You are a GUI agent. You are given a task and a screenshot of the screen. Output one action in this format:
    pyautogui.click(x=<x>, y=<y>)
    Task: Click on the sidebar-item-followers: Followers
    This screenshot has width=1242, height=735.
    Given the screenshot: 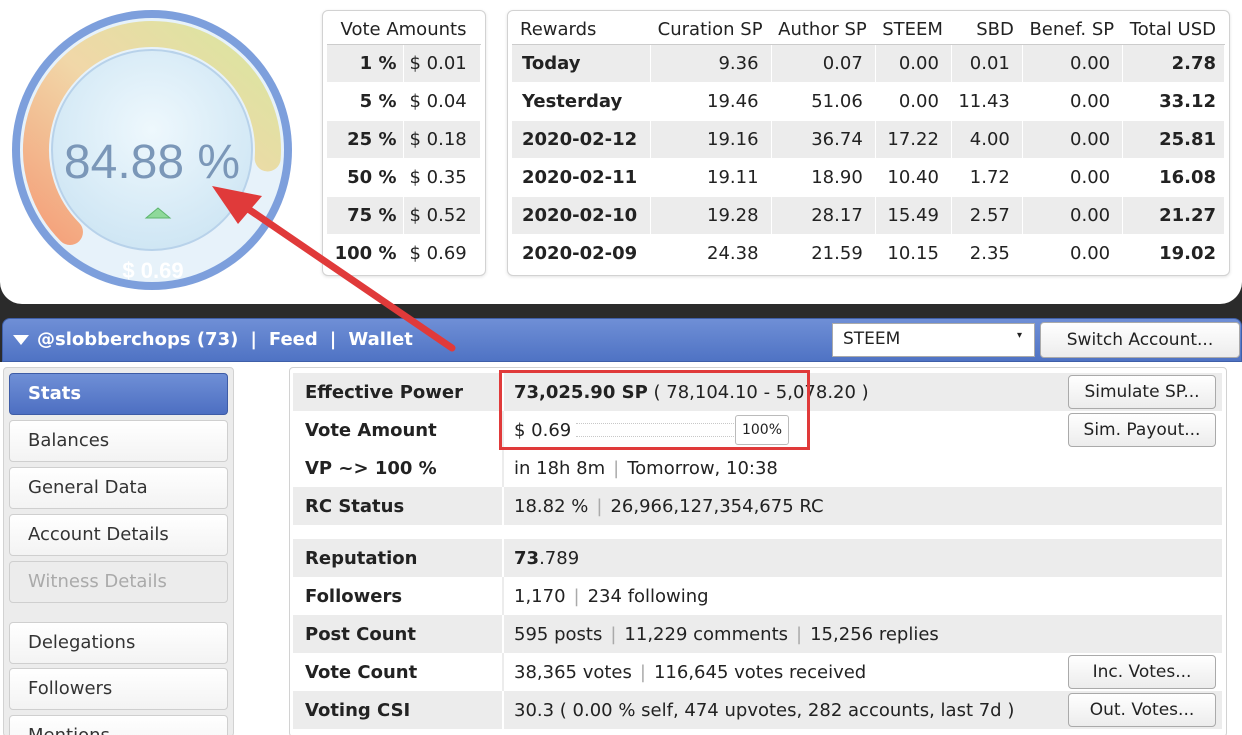 What is the action you would take?
    pyautogui.click(x=118, y=689)
    